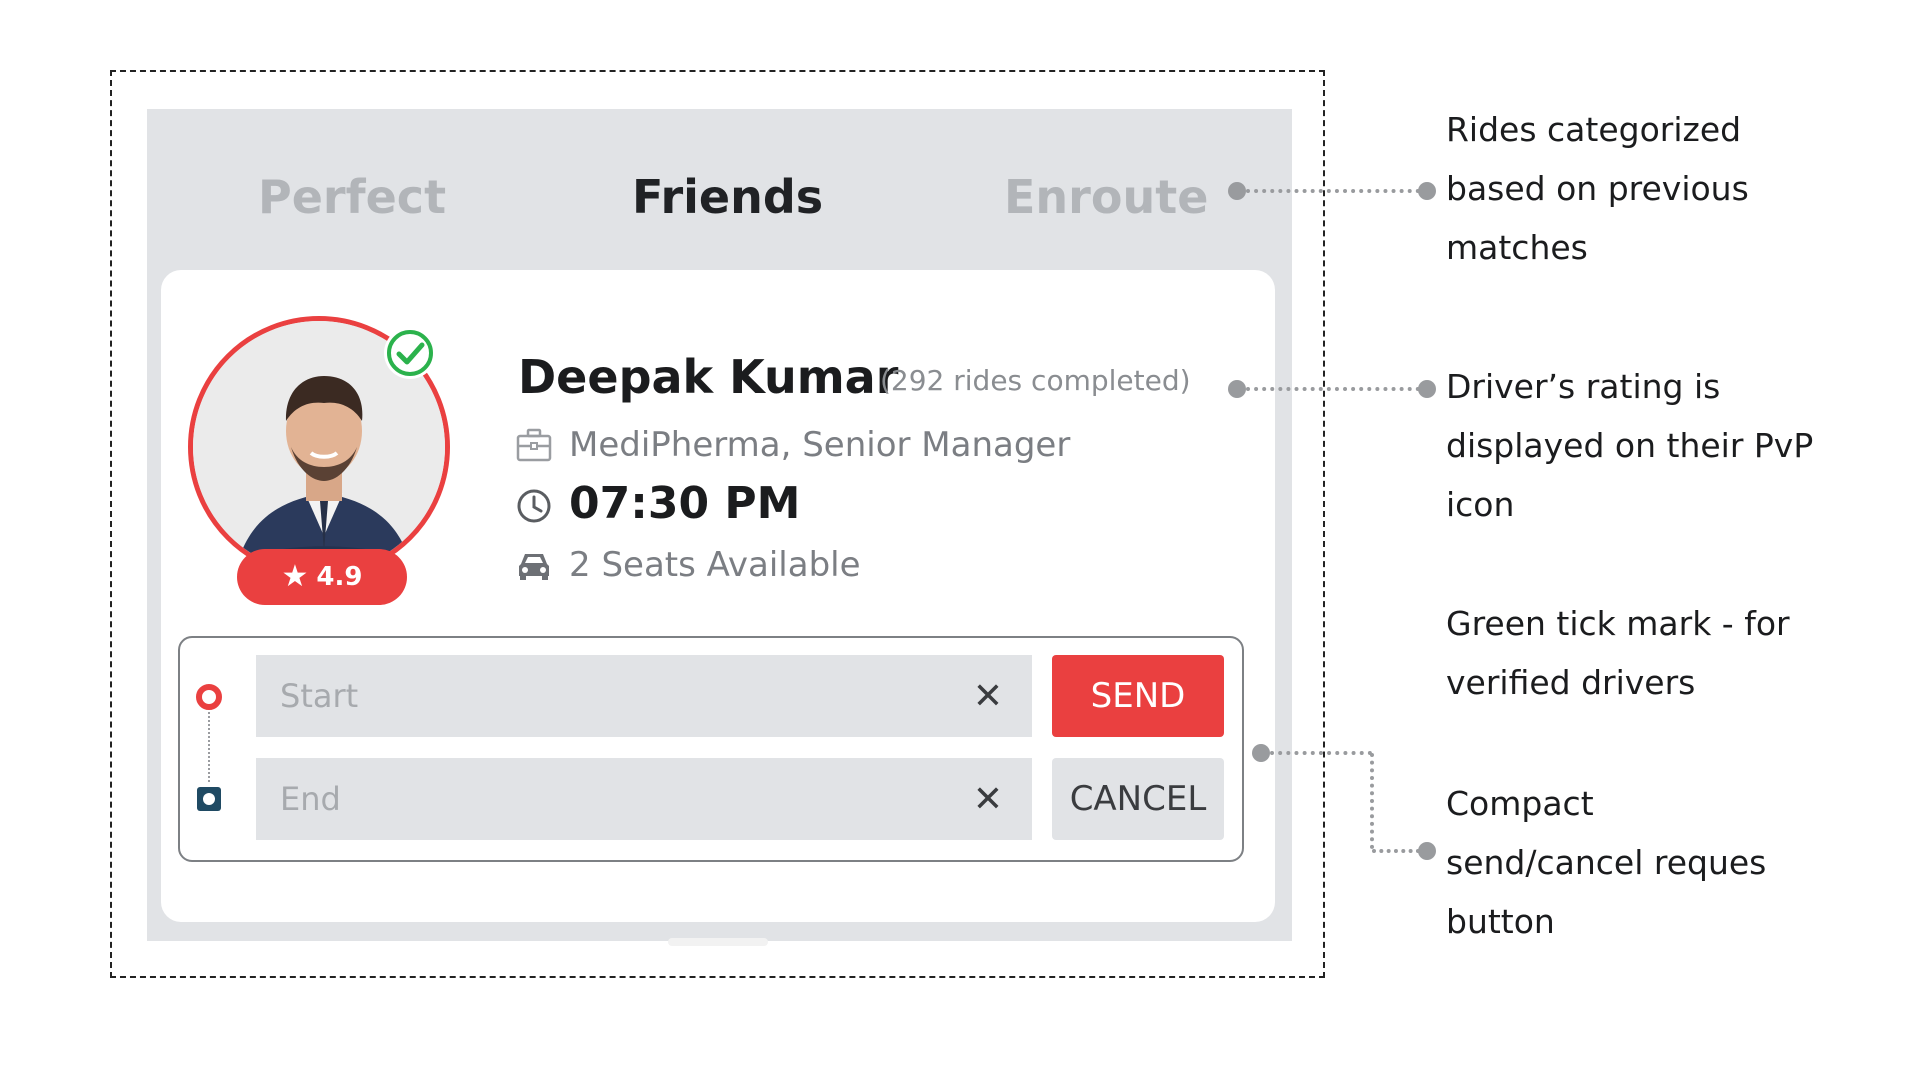 This screenshot has height=1080, width=1920. I want to click on tab-perfect: Perfect, so click(352, 197).